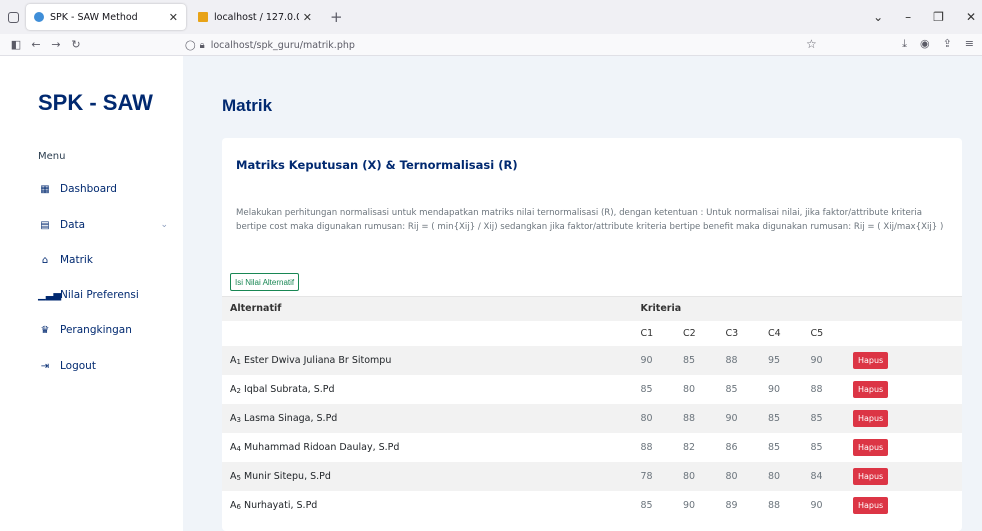  I want to click on trophy-icon: ♛, so click(45, 330).